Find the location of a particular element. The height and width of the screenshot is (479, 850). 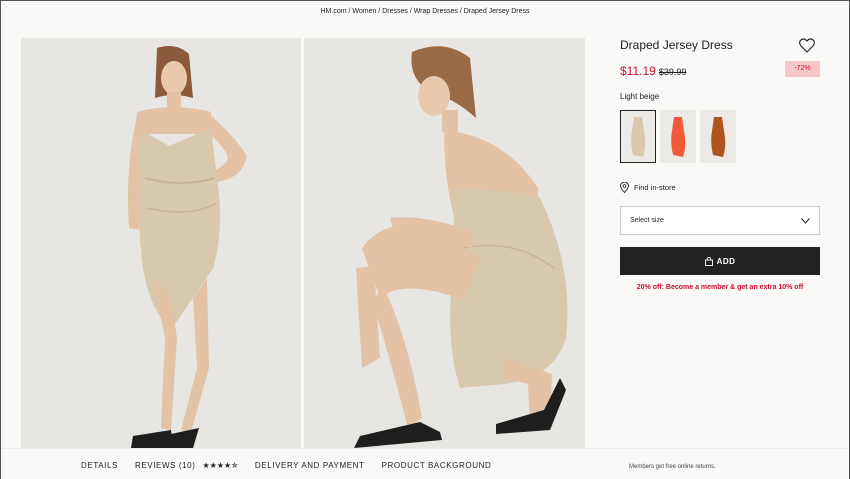

select-size-dropdown: Select size is located at coordinates (720, 220).